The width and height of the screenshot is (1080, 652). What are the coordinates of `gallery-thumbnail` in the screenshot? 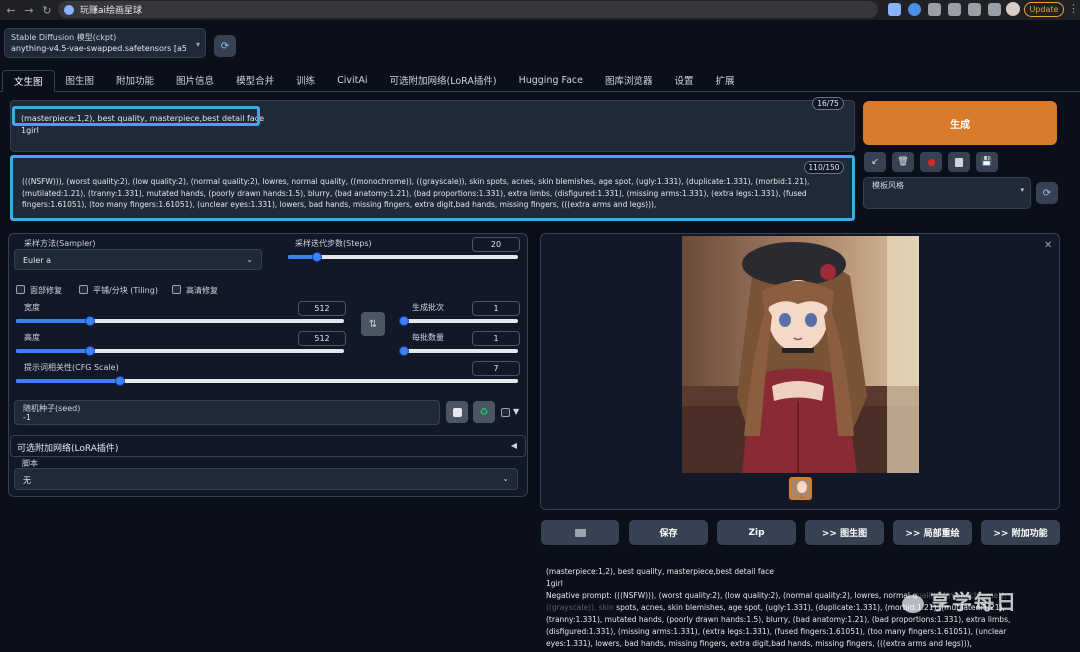 It's located at (800, 488).